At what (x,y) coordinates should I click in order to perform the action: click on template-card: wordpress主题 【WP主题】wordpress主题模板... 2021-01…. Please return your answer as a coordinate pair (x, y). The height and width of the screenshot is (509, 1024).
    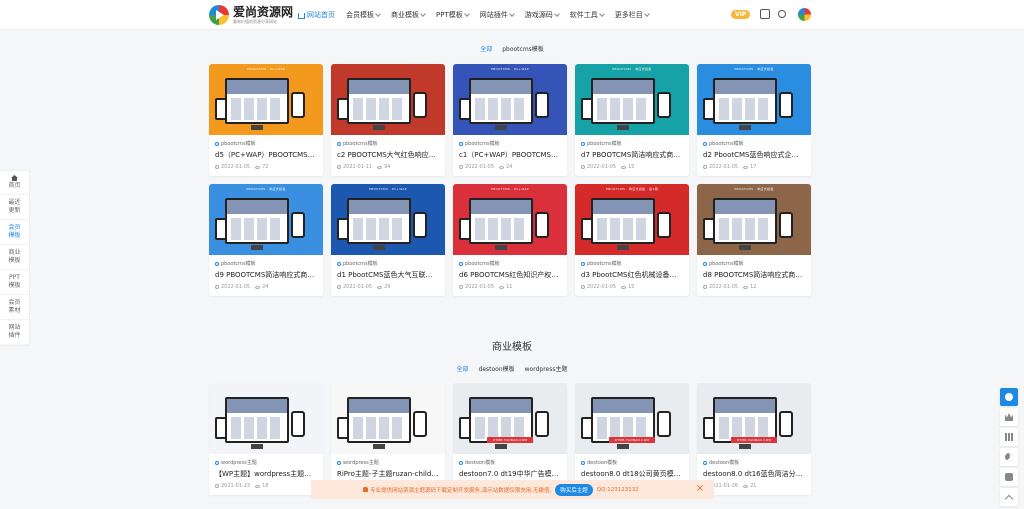
    Looking at the image, I should click on (266, 439).